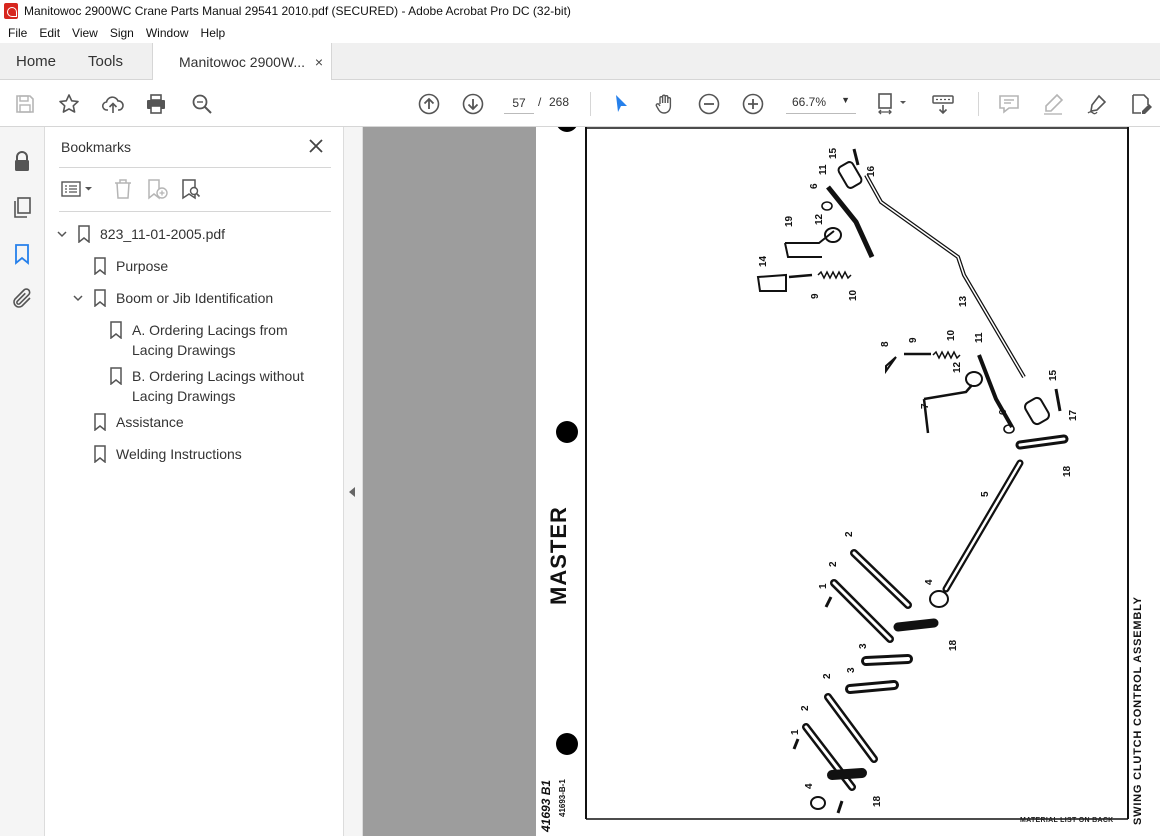 The height and width of the screenshot is (836, 1160). I want to click on drawing-number: 41693 B1, so click(546, 805).